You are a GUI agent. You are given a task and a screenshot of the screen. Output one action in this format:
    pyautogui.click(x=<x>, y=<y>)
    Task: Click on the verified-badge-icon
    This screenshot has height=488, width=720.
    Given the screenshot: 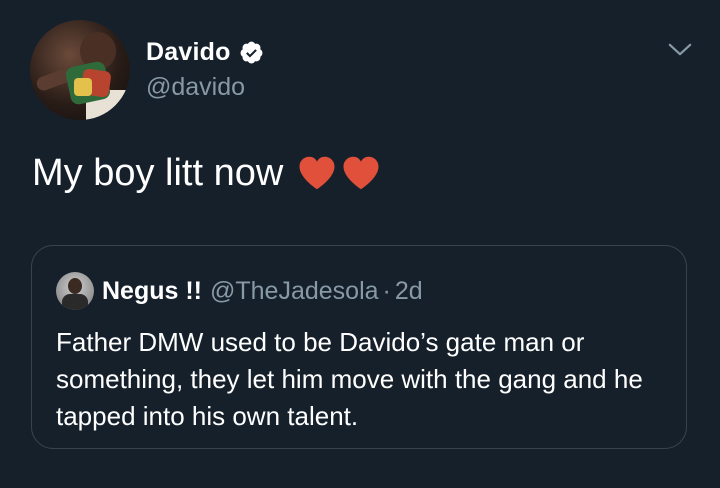 What is the action you would take?
    pyautogui.click(x=251, y=52)
    